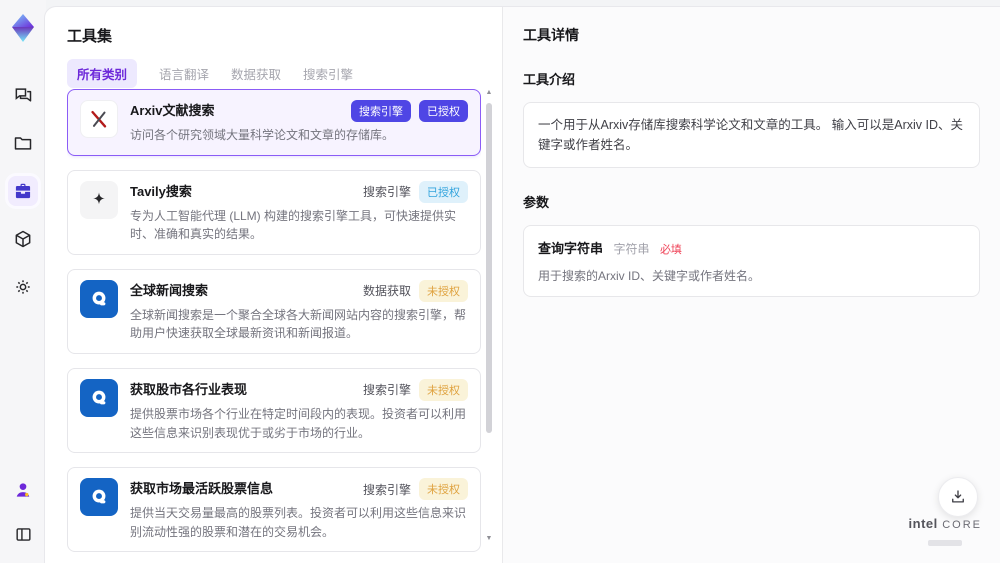 This screenshot has width=1000, height=563. Describe the element at coordinates (489, 539) in the screenshot. I see `scroll-down-icon: ▼` at that location.